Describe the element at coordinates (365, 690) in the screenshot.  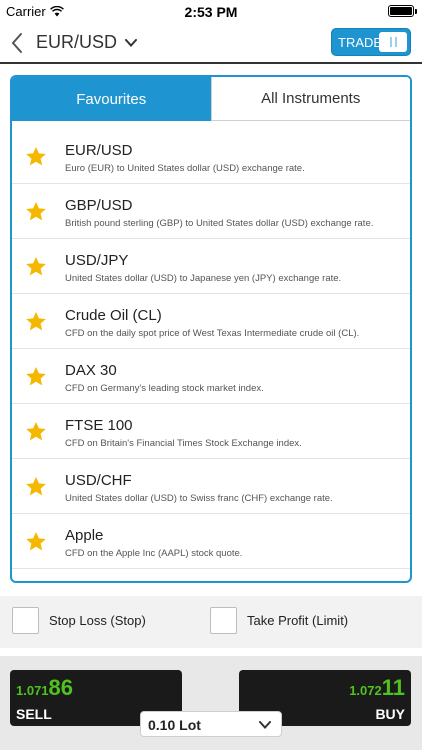
I see `buy-price-prefix: 1.072` at that location.